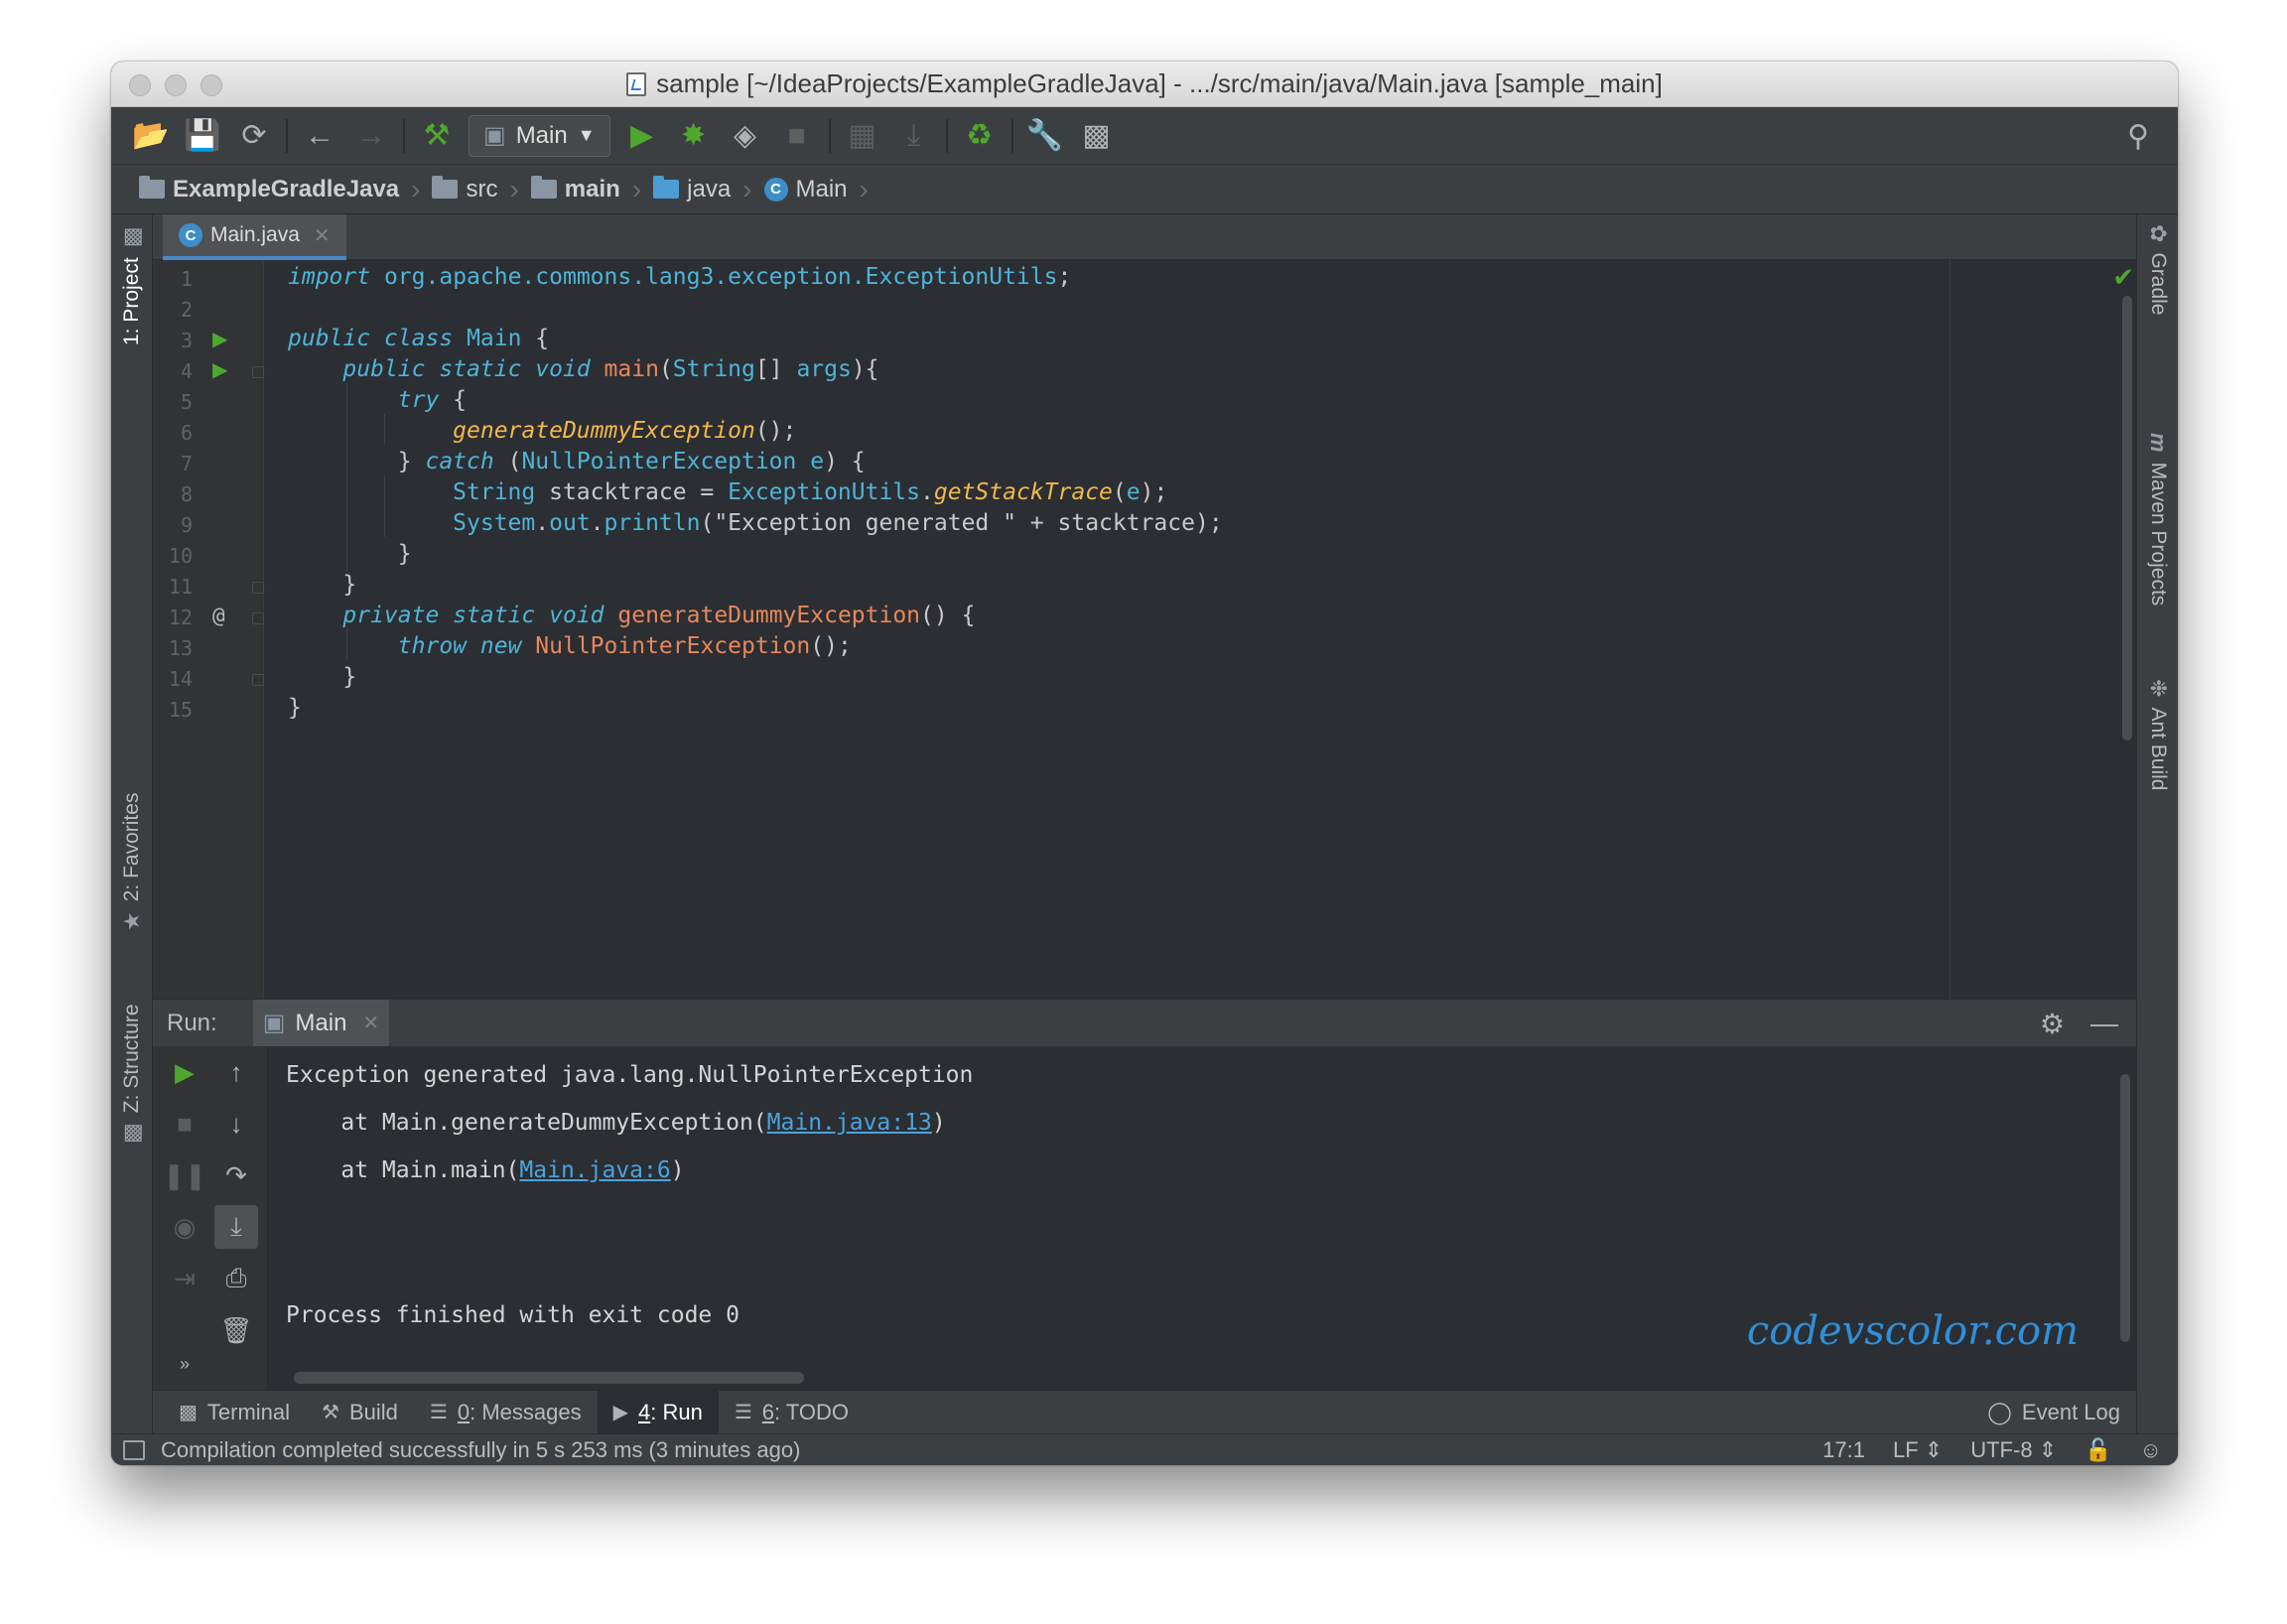  Describe the element at coordinates (236, 1175) in the screenshot. I see `soft-wrap-icon: ↷` at that location.